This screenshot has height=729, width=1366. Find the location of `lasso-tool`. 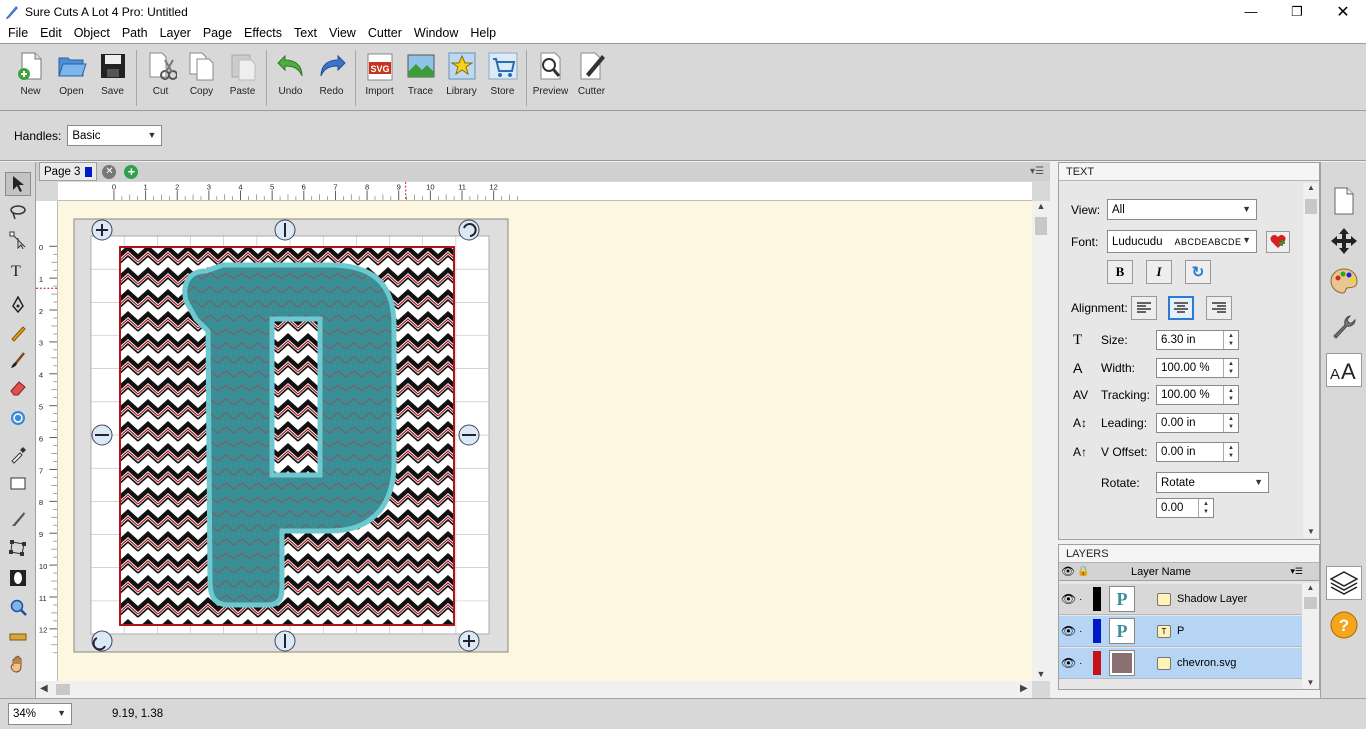

lasso-tool is located at coordinates (18, 212).